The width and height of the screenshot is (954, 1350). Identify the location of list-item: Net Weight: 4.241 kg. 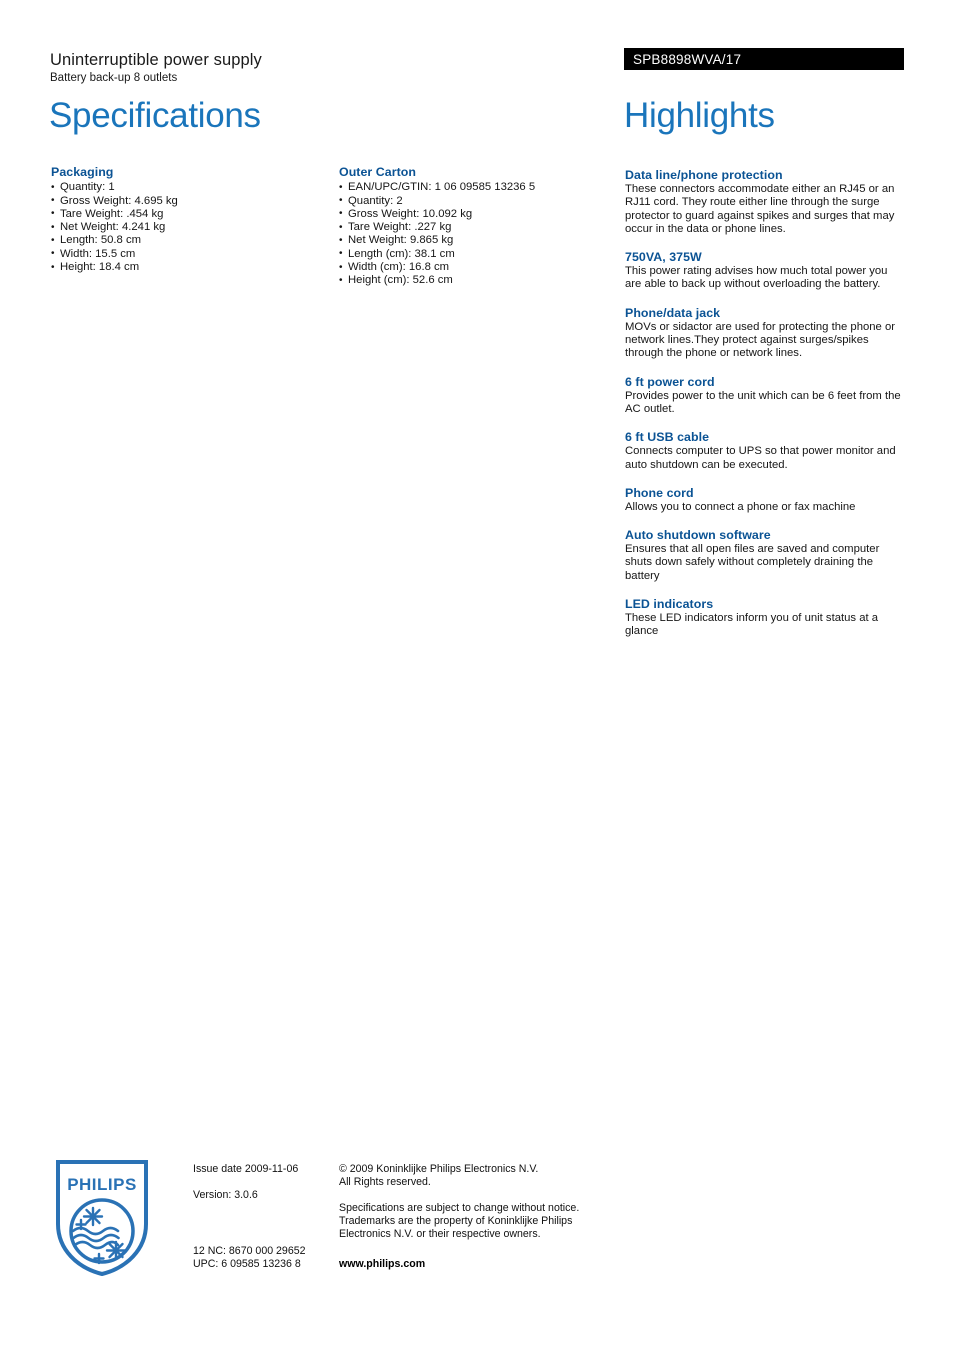
(186, 228).